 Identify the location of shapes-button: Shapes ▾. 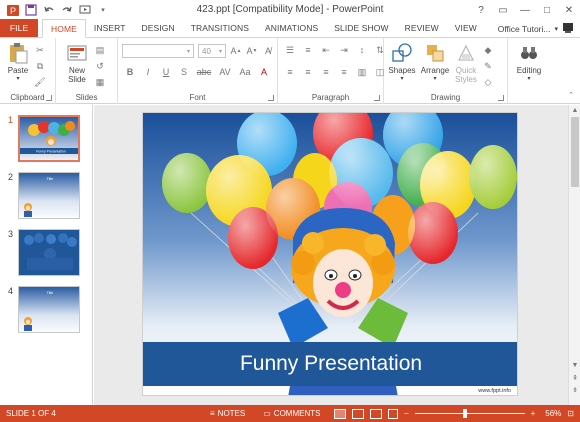
(402, 63).